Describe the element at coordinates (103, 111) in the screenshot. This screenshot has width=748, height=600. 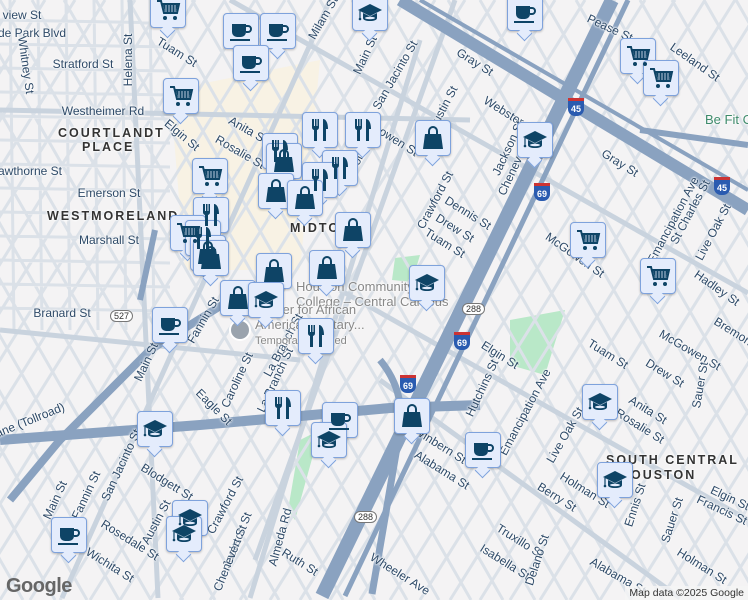
I see `street-label: Westheimer Rd` at that location.